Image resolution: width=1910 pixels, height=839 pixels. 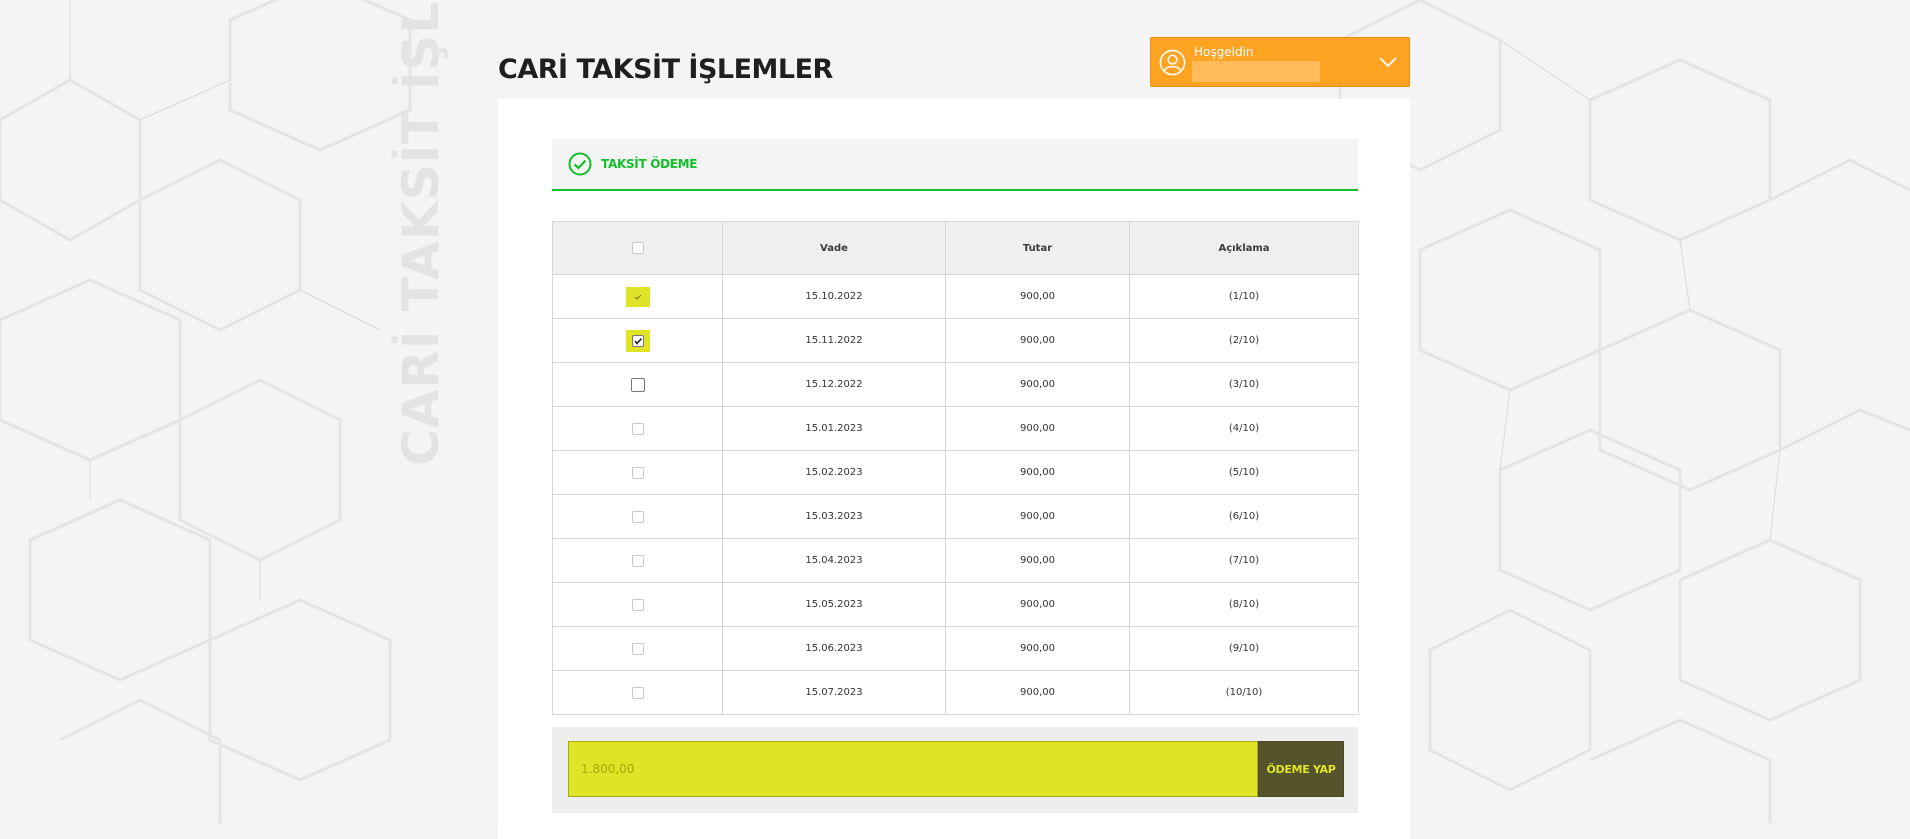 I want to click on table-row: 15.06.2023 900,00 (9/10), so click(x=955, y=648).